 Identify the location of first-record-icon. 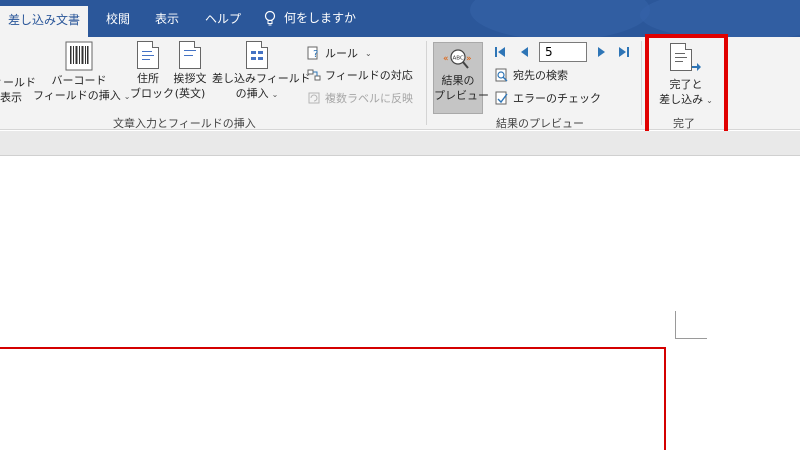
(500, 53).